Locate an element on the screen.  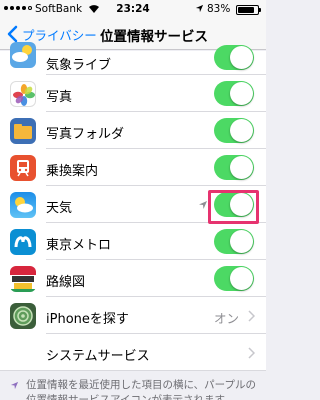
photo-folder-icon is located at coordinates (23, 131).